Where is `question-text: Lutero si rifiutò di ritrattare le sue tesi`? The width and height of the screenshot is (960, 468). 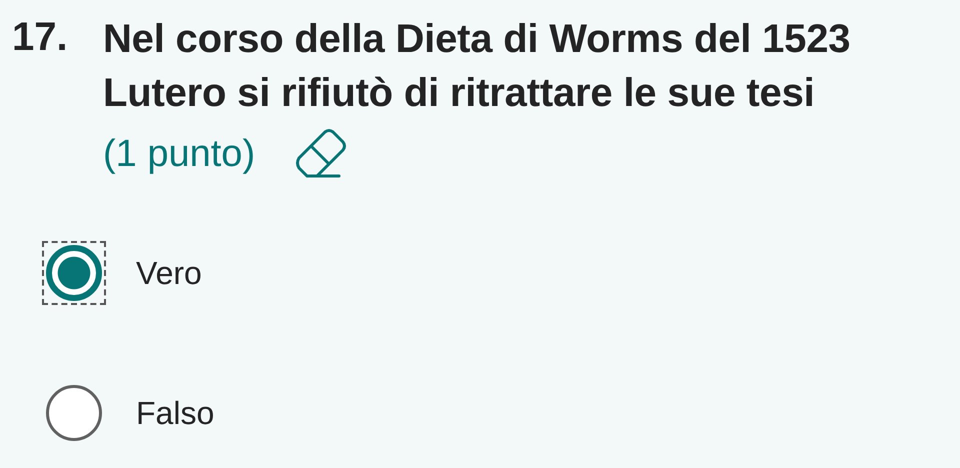 question-text: Lutero si rifiutò di ritrattare le sue tesi is located at coordinates (459, 93).